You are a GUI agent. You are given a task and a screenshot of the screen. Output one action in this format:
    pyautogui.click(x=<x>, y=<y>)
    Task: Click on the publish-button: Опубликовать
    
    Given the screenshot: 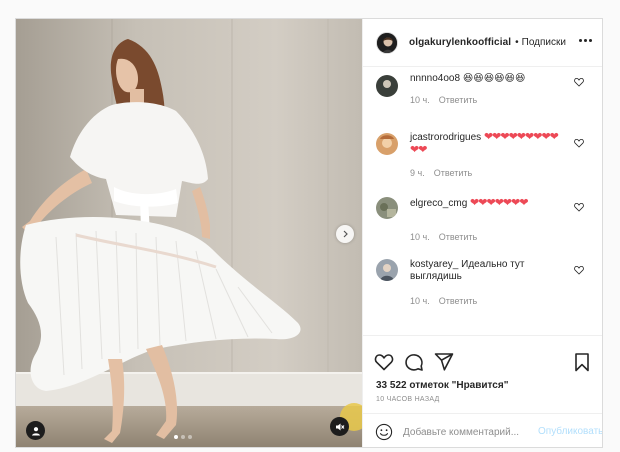 What is the action you would take?
    pyautogui.click(x=570, y=431)
    